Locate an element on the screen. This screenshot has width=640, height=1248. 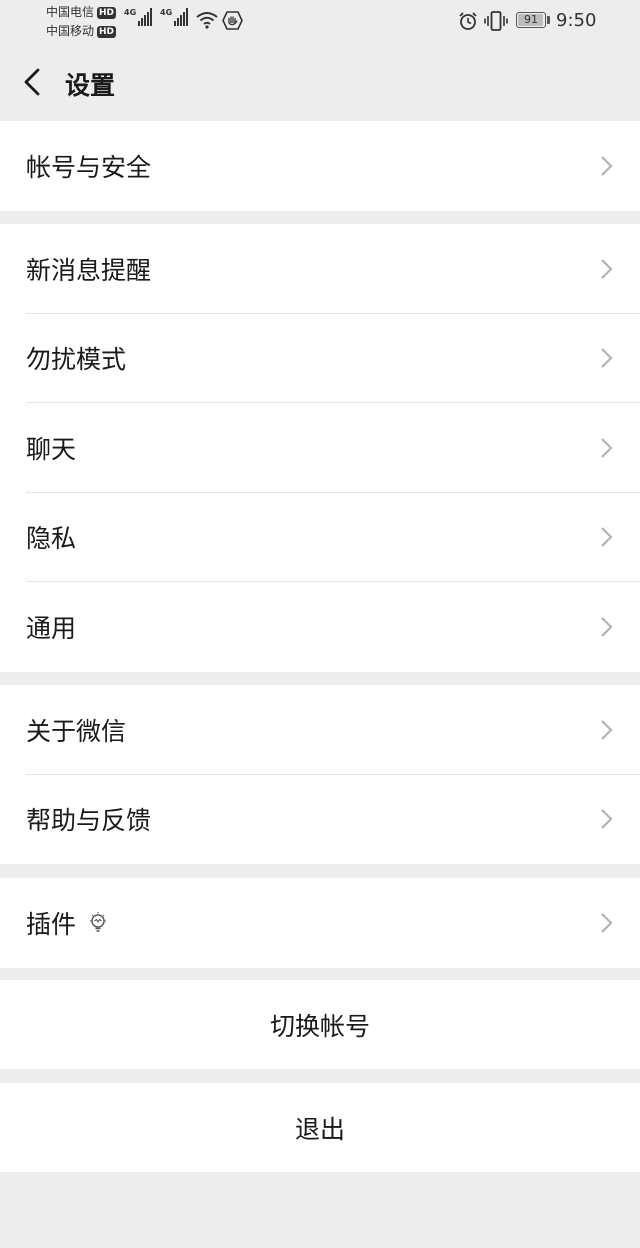
settings-item-account-security: 帐号与安全 is located at coordinates (320, 166).